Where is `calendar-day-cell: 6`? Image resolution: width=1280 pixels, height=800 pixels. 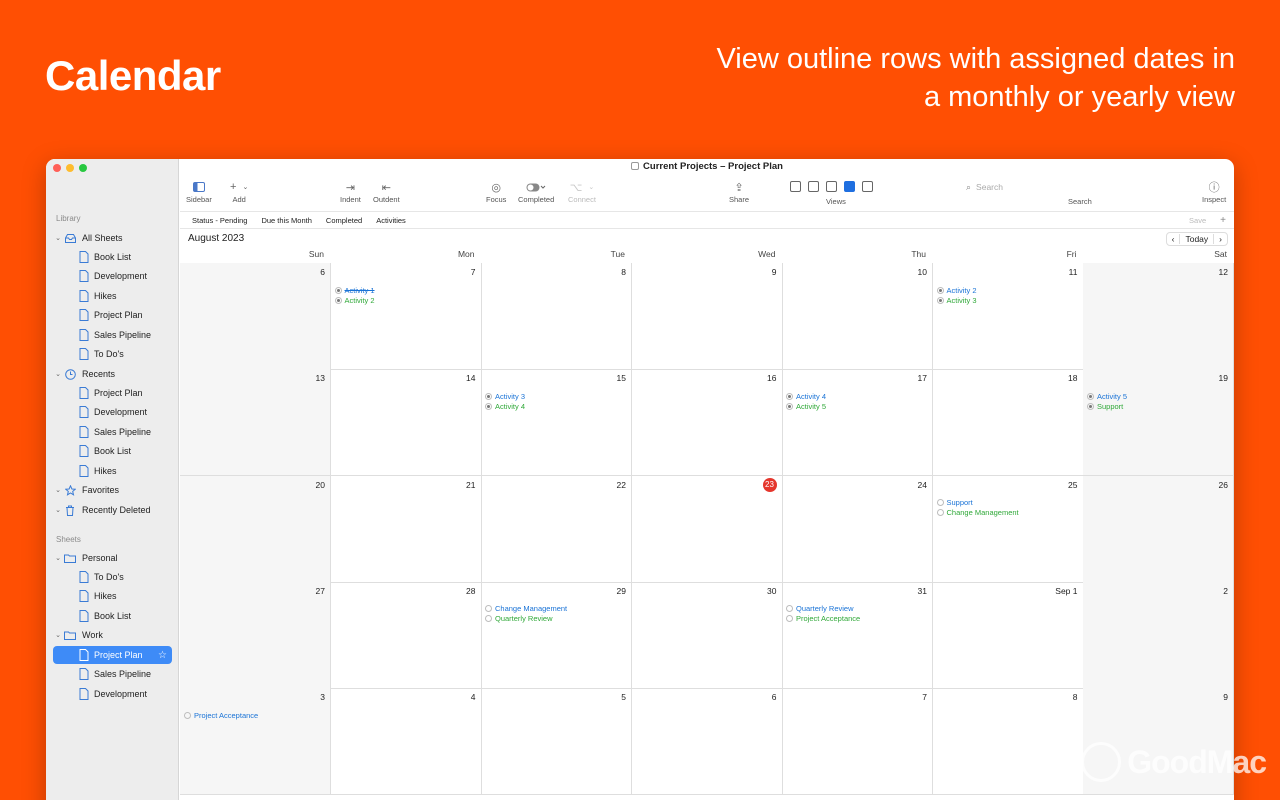 calendar-day-cell: 6 is located at coordinates (255, 316).